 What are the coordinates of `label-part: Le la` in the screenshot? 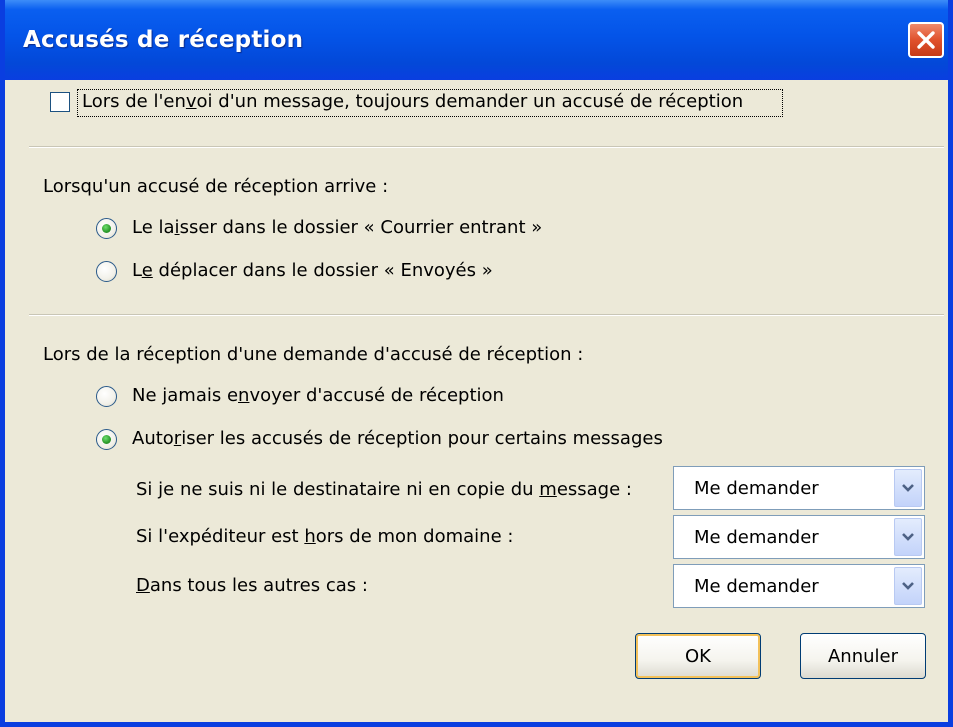 It's located at (153, 227).